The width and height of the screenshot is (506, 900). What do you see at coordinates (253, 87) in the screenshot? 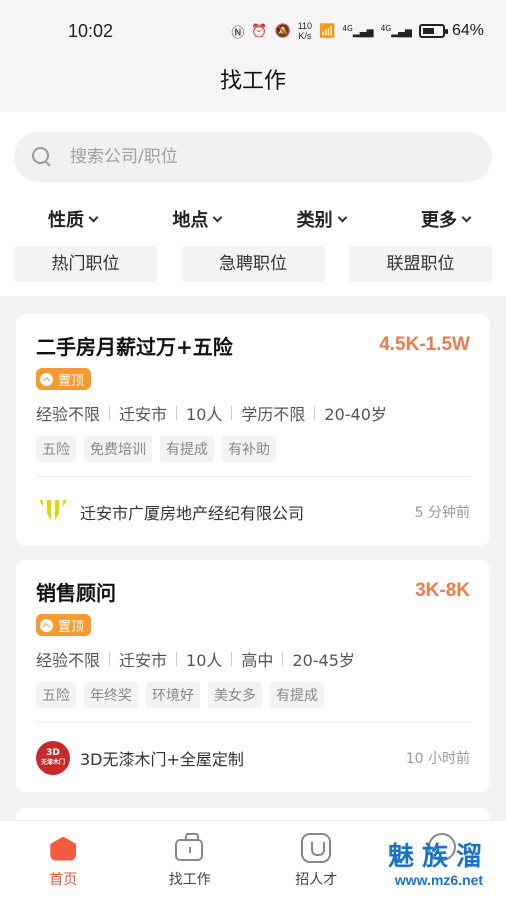
I see `page-title: 找工作` at bounding box center [253, 87].